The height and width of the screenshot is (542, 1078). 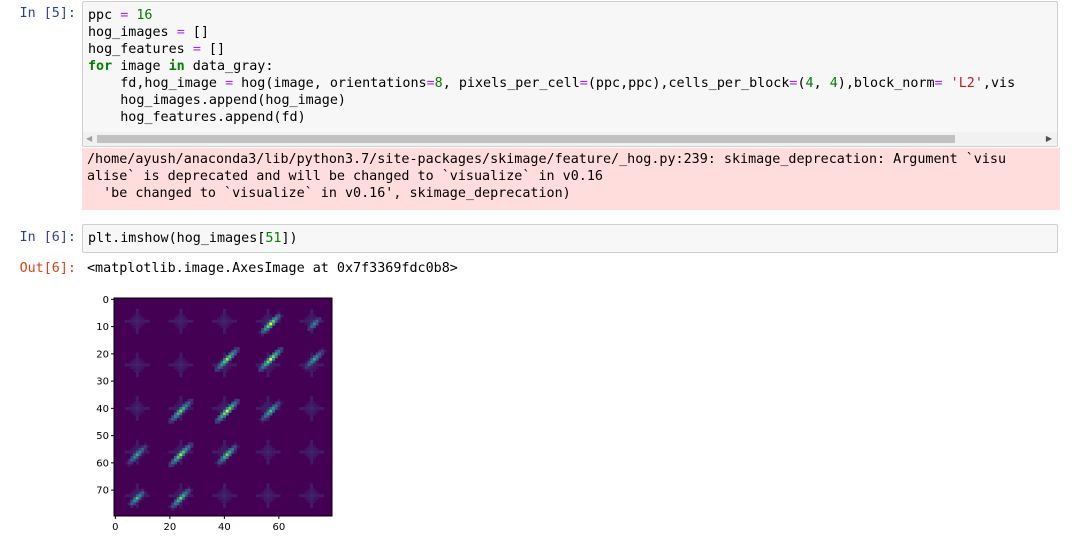 I want to click on code-token: 4, so click(x=833, y=83).